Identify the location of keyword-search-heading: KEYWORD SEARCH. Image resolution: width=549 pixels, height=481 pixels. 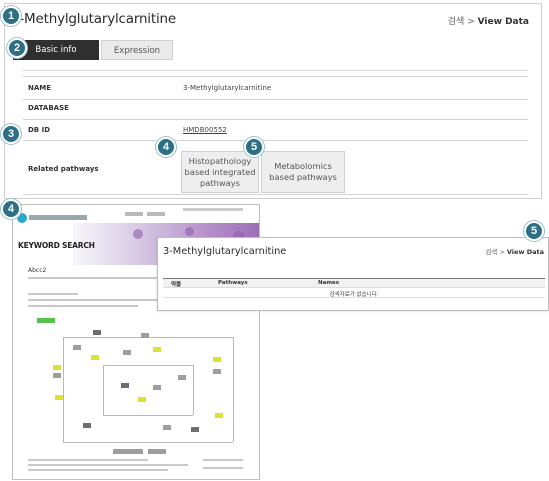
(56, 245).